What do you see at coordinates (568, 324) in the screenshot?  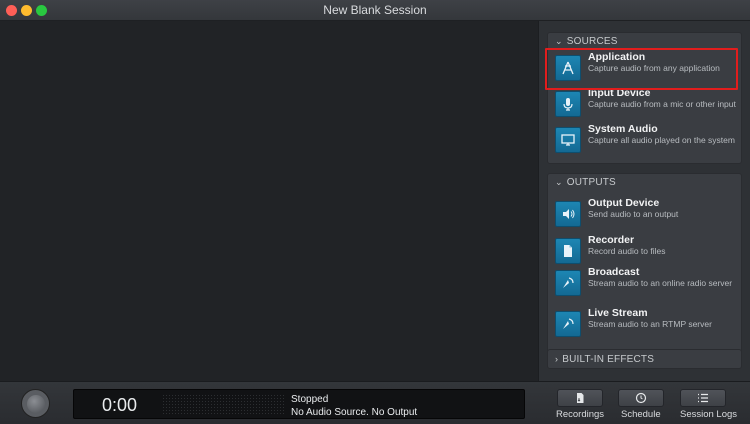 I see `live-stream-icon` at bounding box center [568, 324].